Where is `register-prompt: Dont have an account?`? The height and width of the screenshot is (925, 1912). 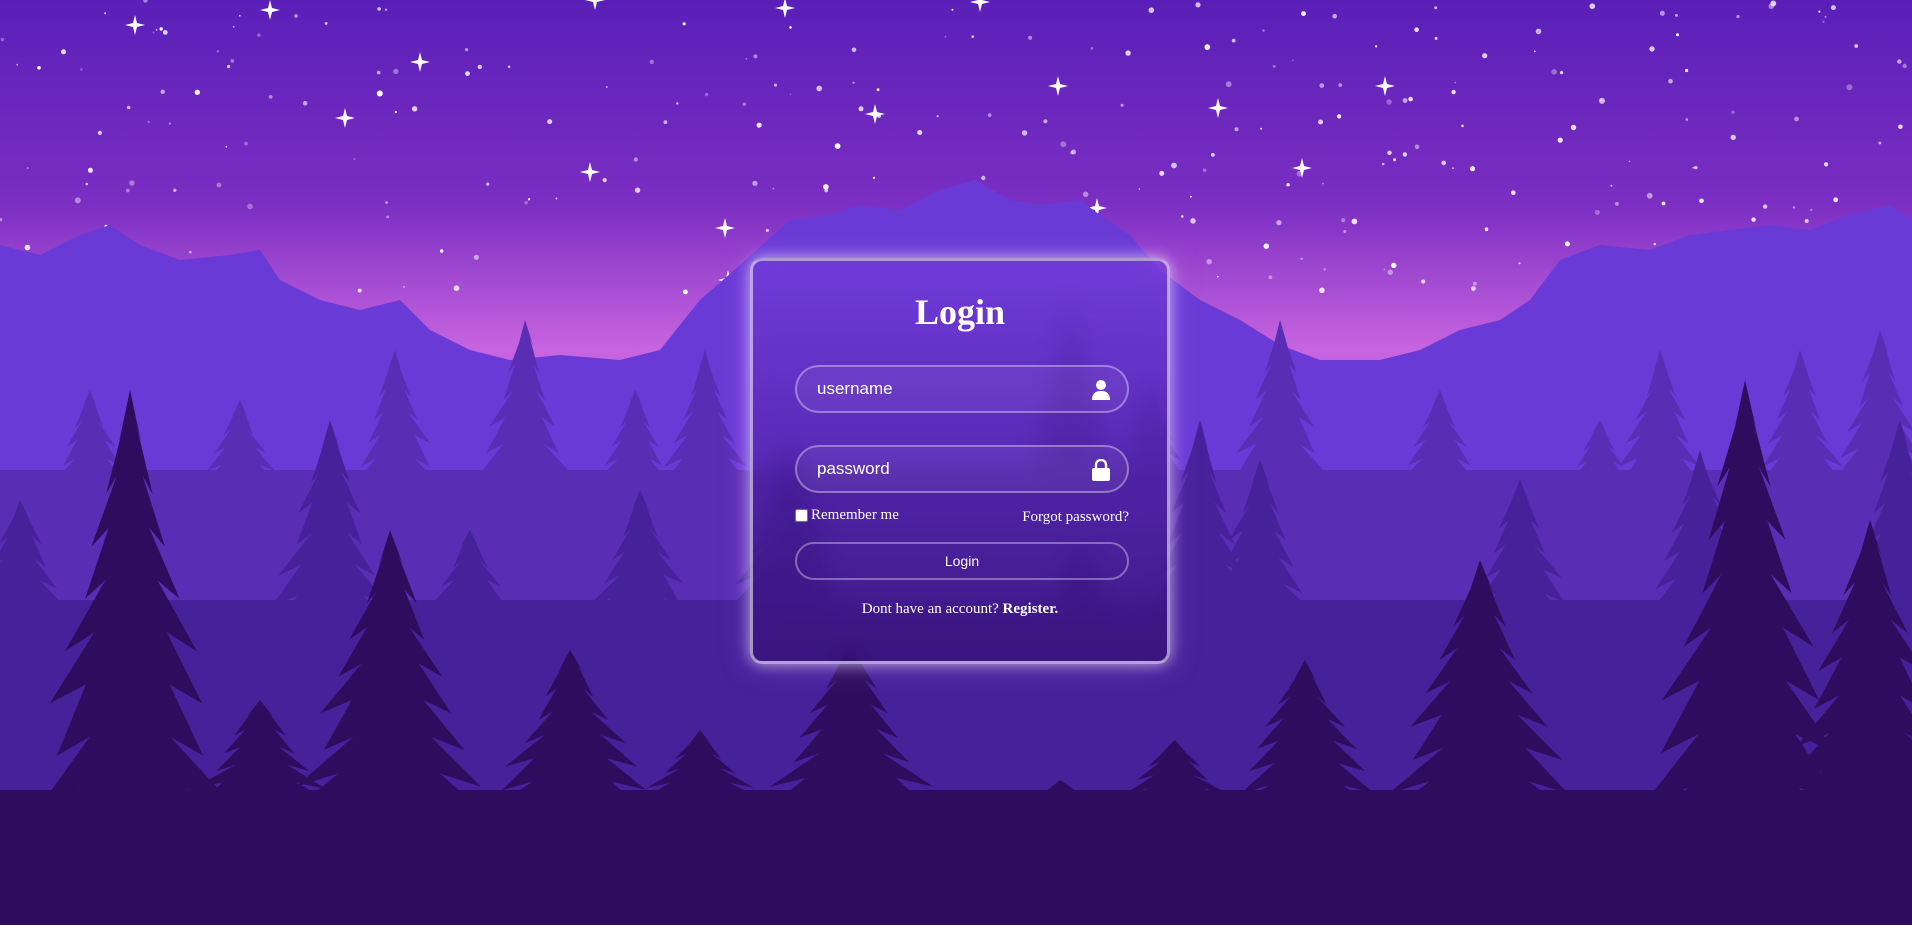
register-prompt: Dont have an account? is located at coordinates (930, 609).